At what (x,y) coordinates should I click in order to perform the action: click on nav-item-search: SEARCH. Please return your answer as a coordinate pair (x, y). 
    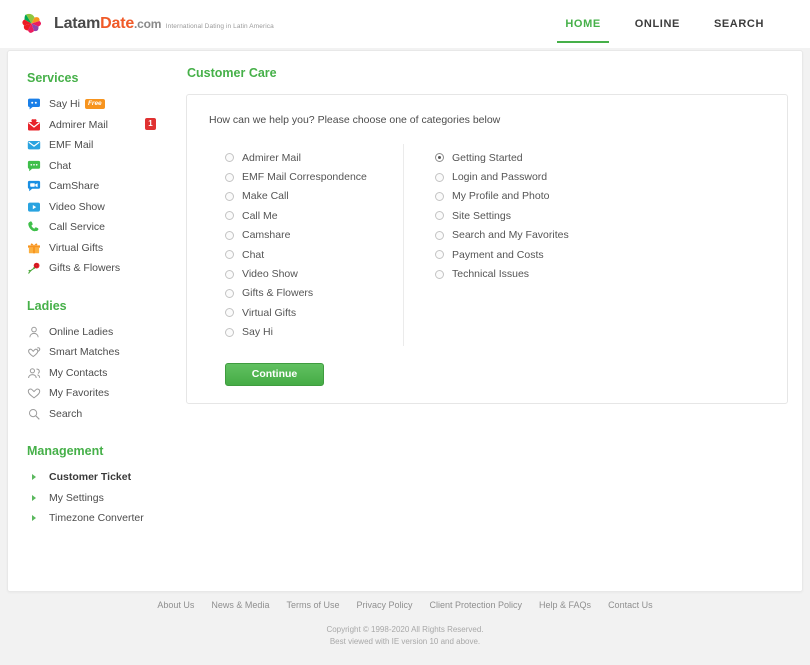
    Looking at the image, I should click on (739, 24).